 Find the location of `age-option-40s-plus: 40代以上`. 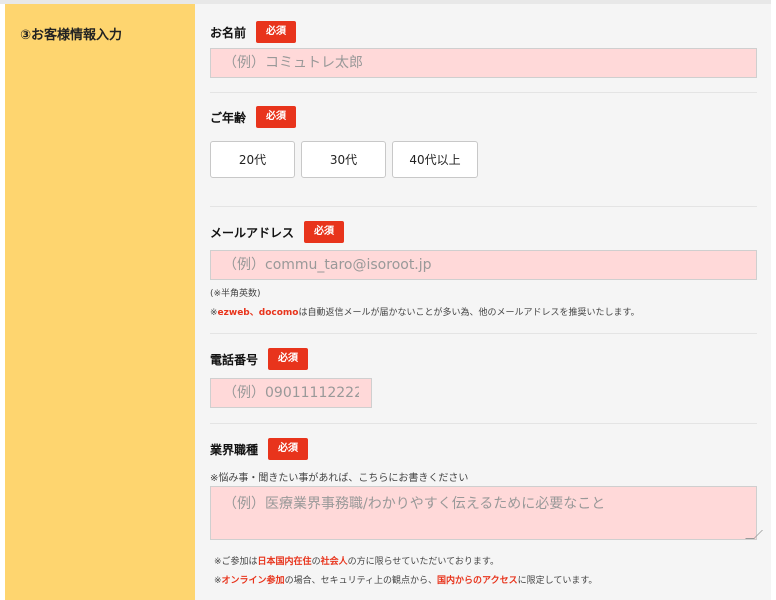

age-option-40s-plus: 40代以上 is located at coordinates (435, 159).